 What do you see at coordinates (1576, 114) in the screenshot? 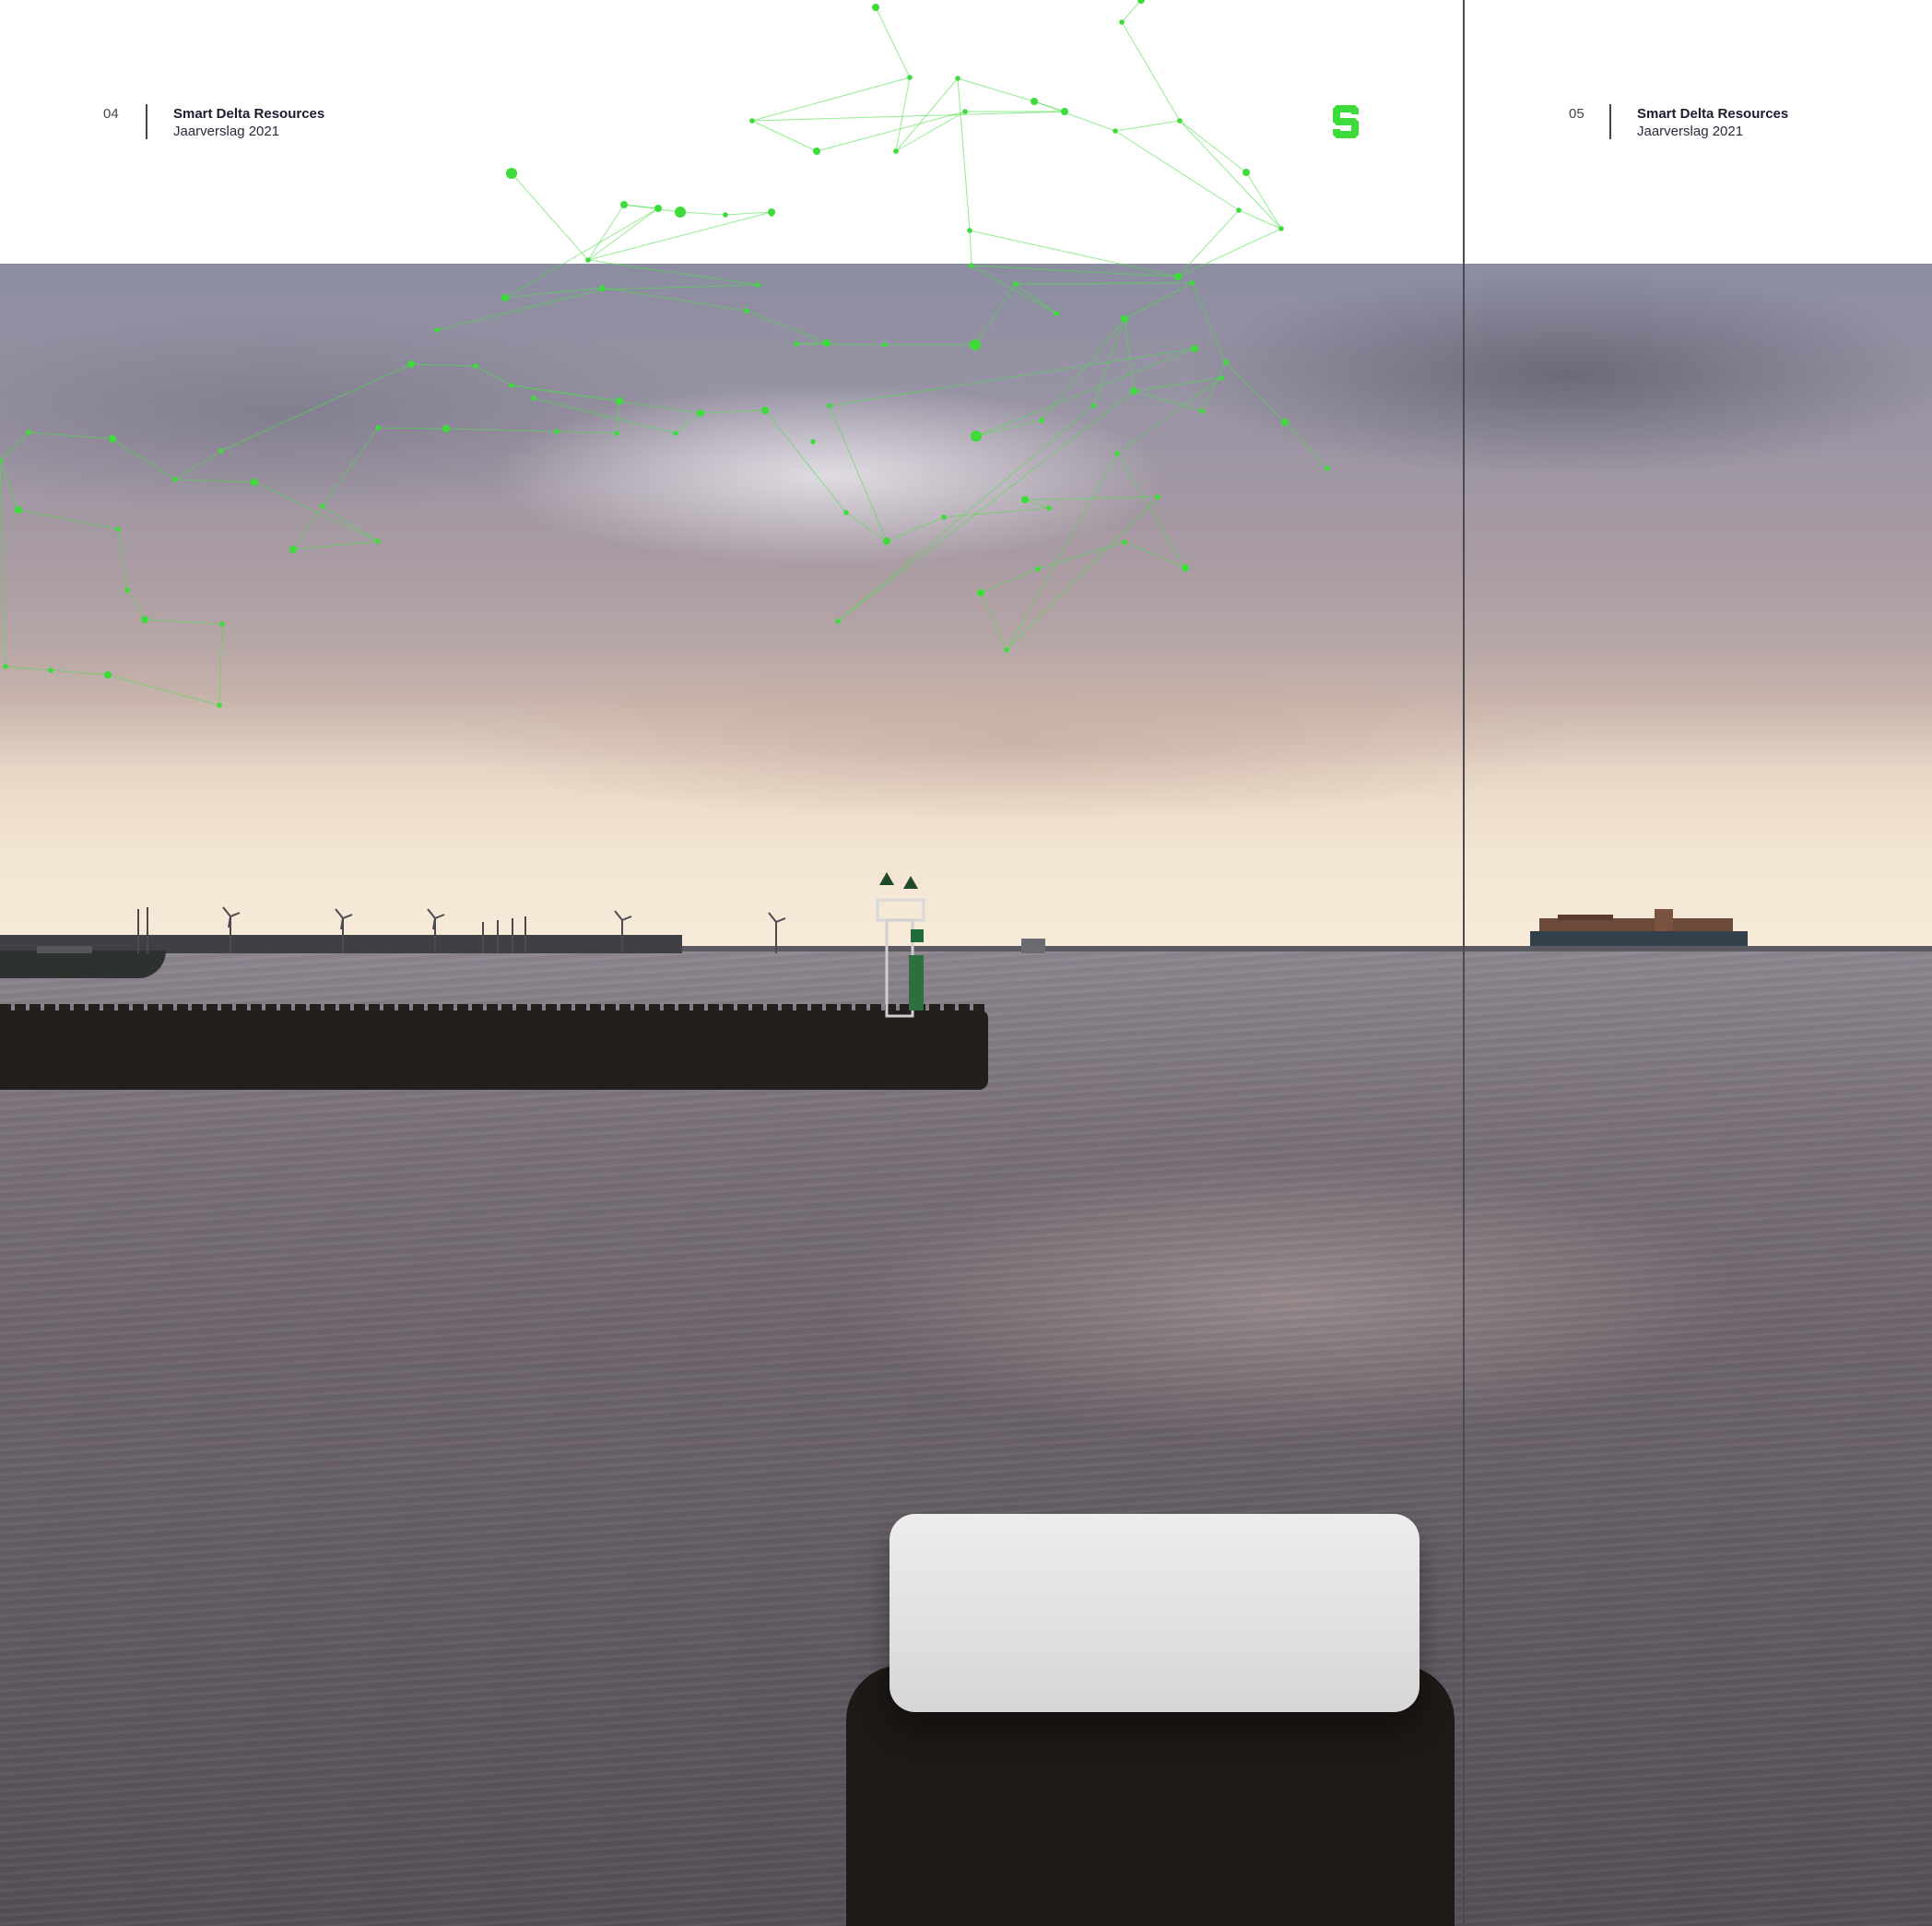
I see `page-number: 05` at bounding box center [1576, 114].